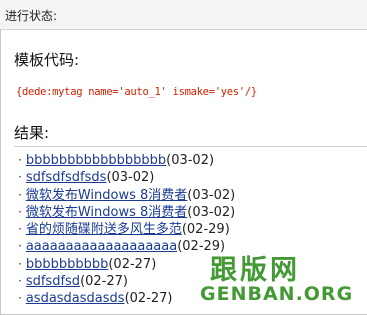 The height and width of the screenshot is (315, 367). Describe the element at coordinates (75, 298) in the screenshot. I see `result-link: asdasdasdasds` at that location.